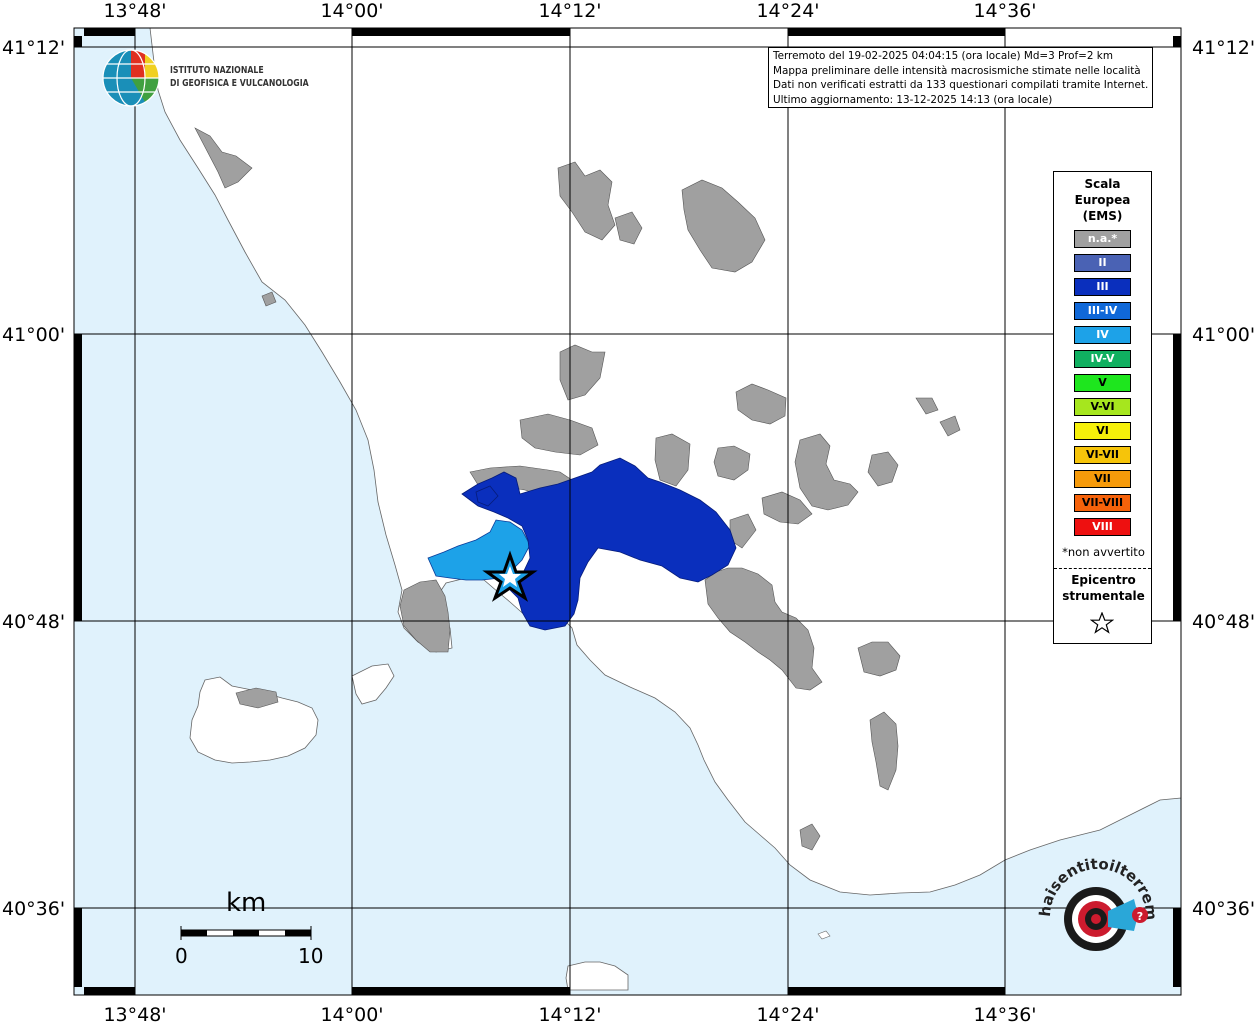  What do you see at coordinates (1103, 552) in the screenshot?
I see `legend-note: *non avvertito` at bounding box center [1103, 552].